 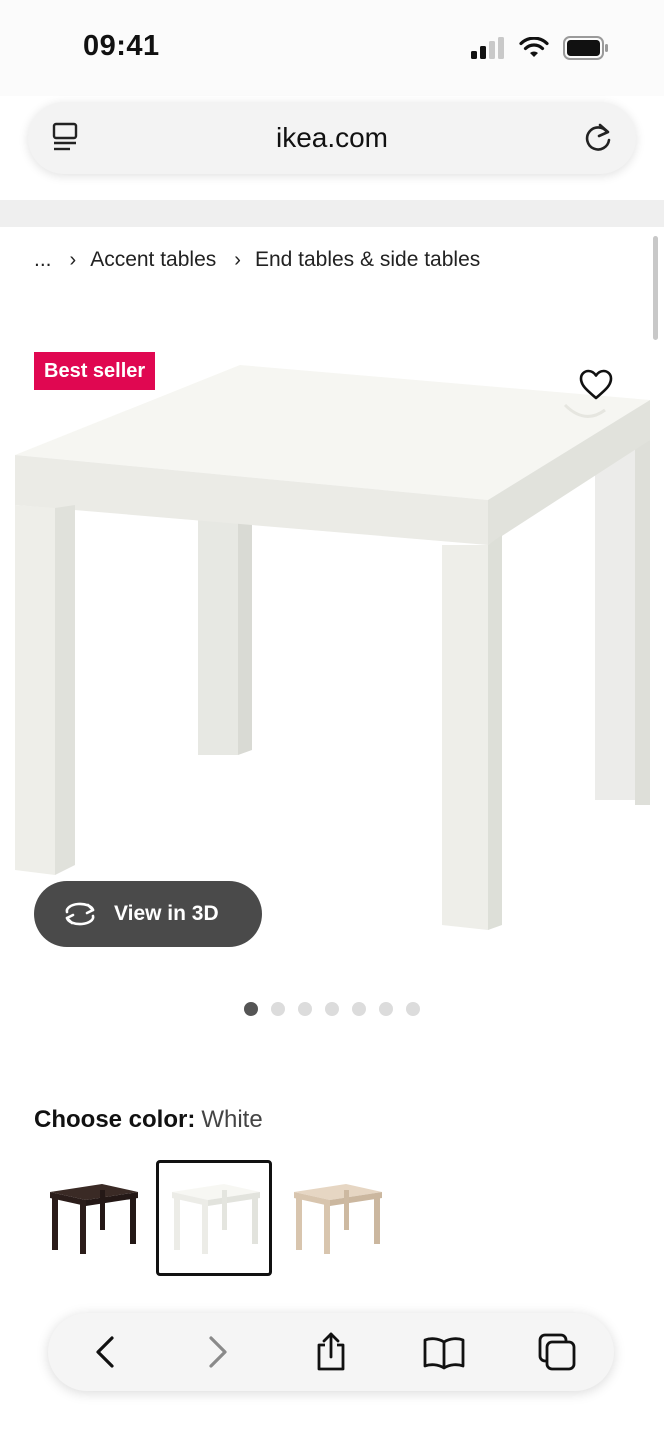 I want to click on bookmarks-icon, so click(x=444, y=1352).